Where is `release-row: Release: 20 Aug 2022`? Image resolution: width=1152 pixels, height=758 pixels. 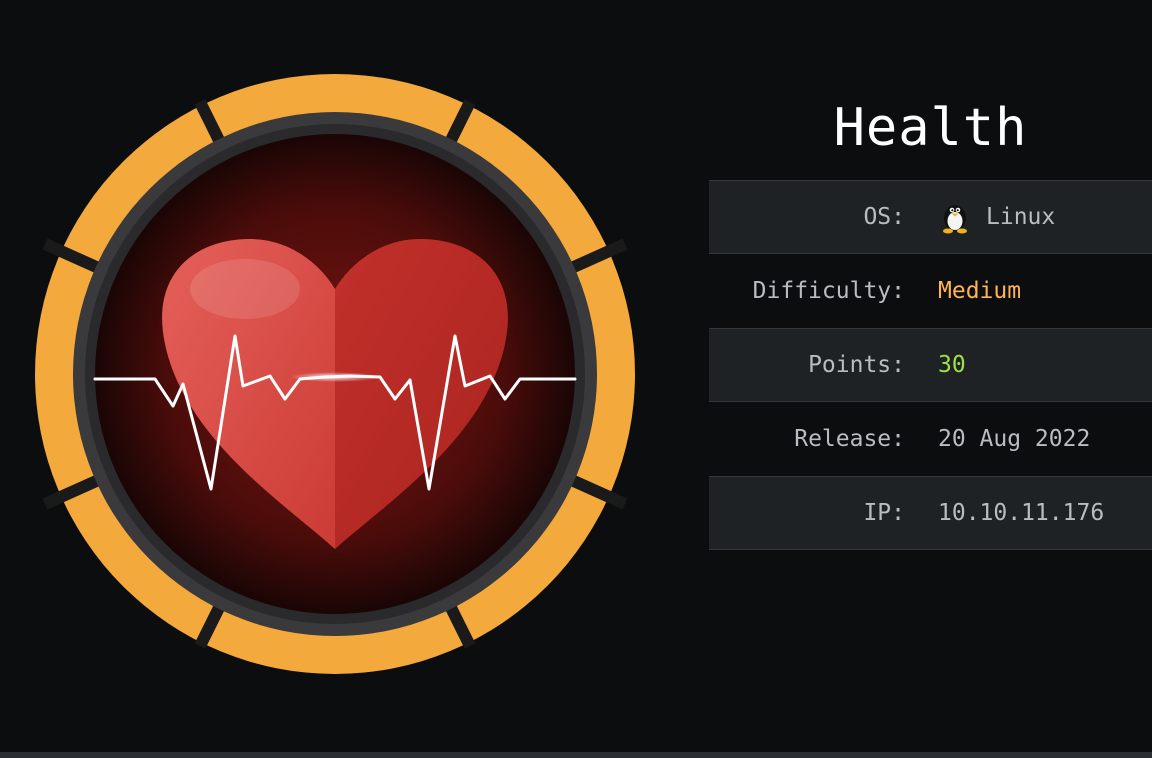
release-row: Release: 20 Aug 2022 is located at coordinates (930, 439).